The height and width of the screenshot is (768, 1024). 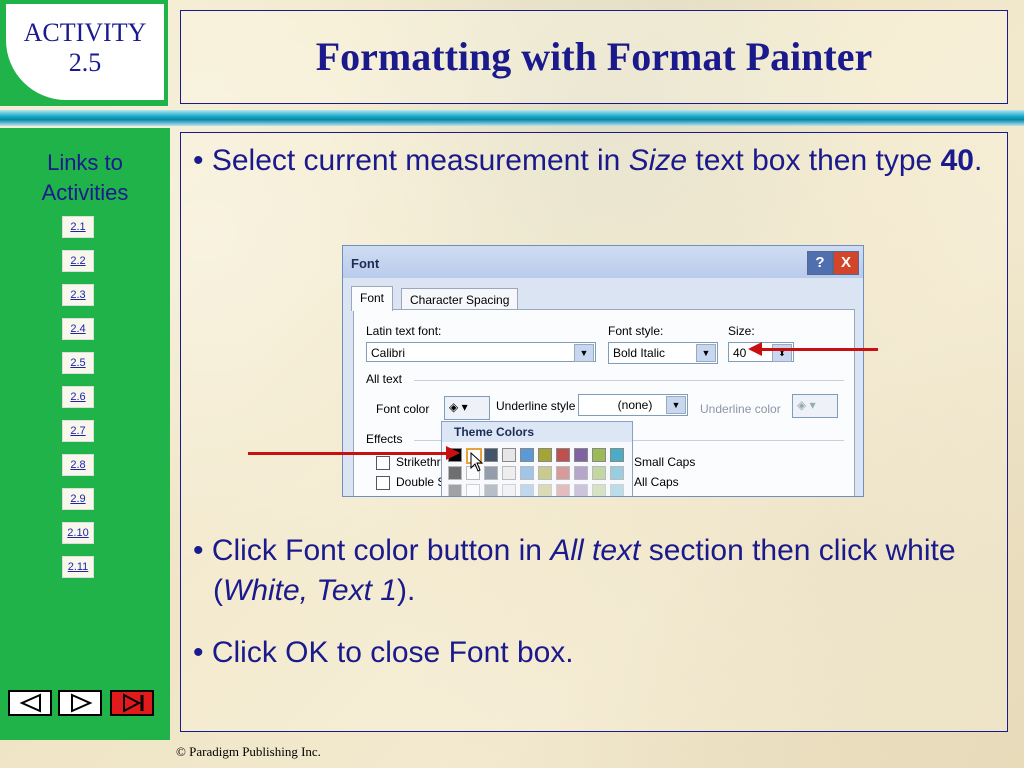 What do you see at coordinates (78, 329) in the screenshot?
I see `link-activity-2-4: 2.4` at bounding box center [78, 329].